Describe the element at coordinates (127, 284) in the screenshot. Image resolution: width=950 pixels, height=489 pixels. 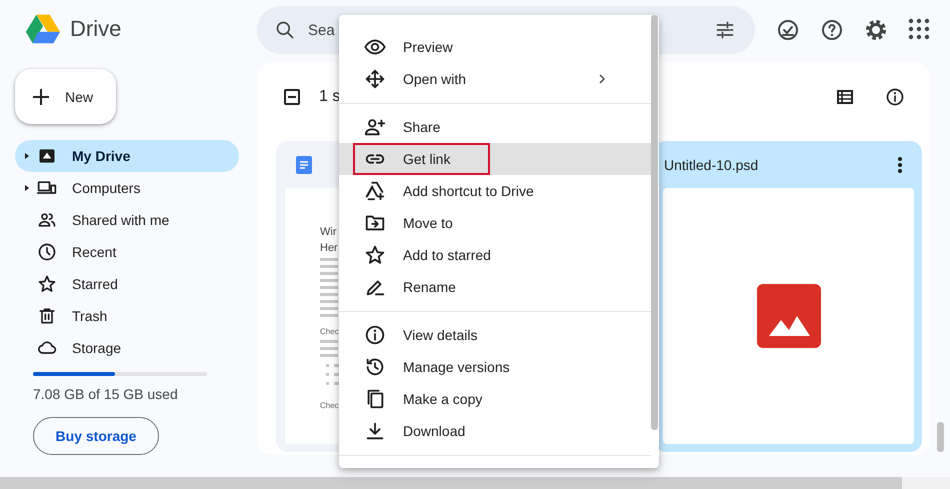
I see `nav-item: Starred` at that location.